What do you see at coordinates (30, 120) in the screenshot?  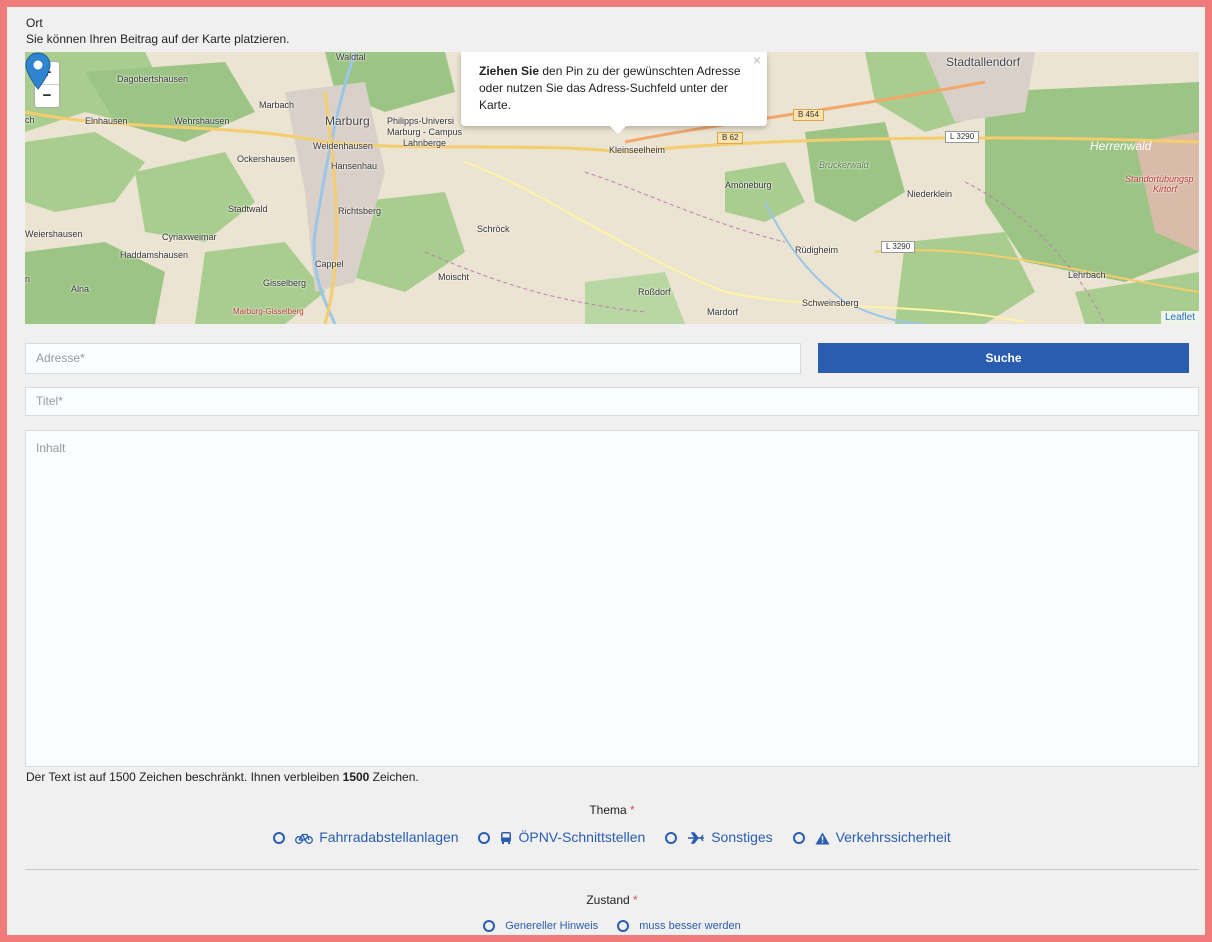 I see `map-label: ch` at bounding box center [30, 120].